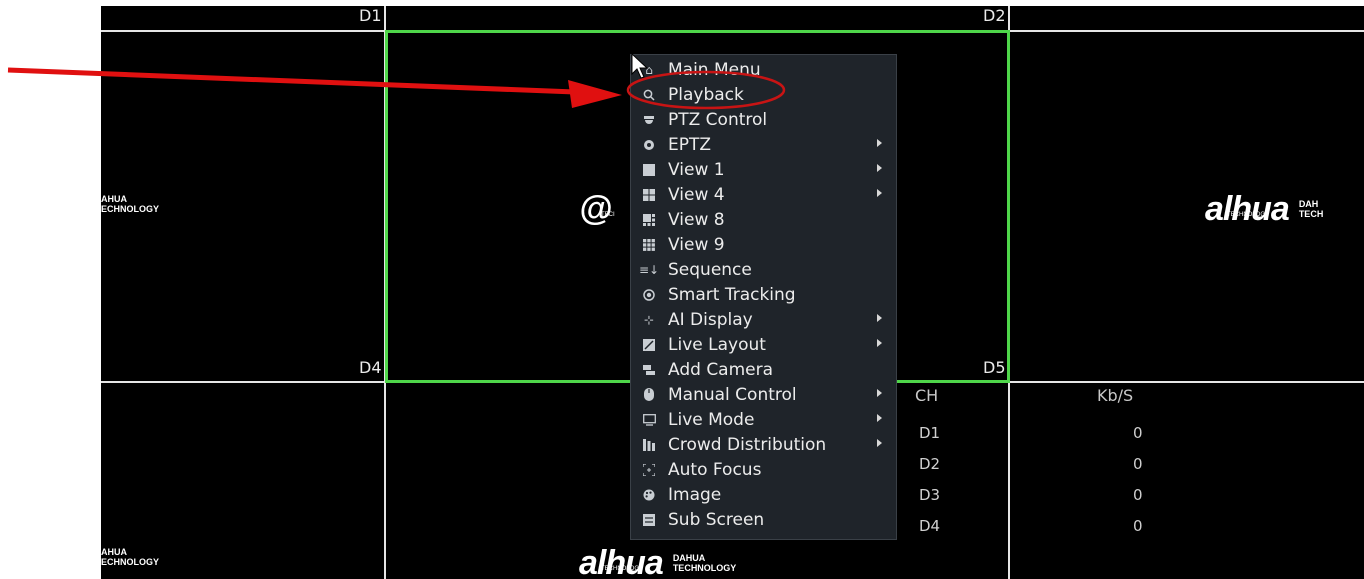  Describe the element at coordinates (689, 558) in the screenshot. I see `logo-line1: DAHUA` at that location.